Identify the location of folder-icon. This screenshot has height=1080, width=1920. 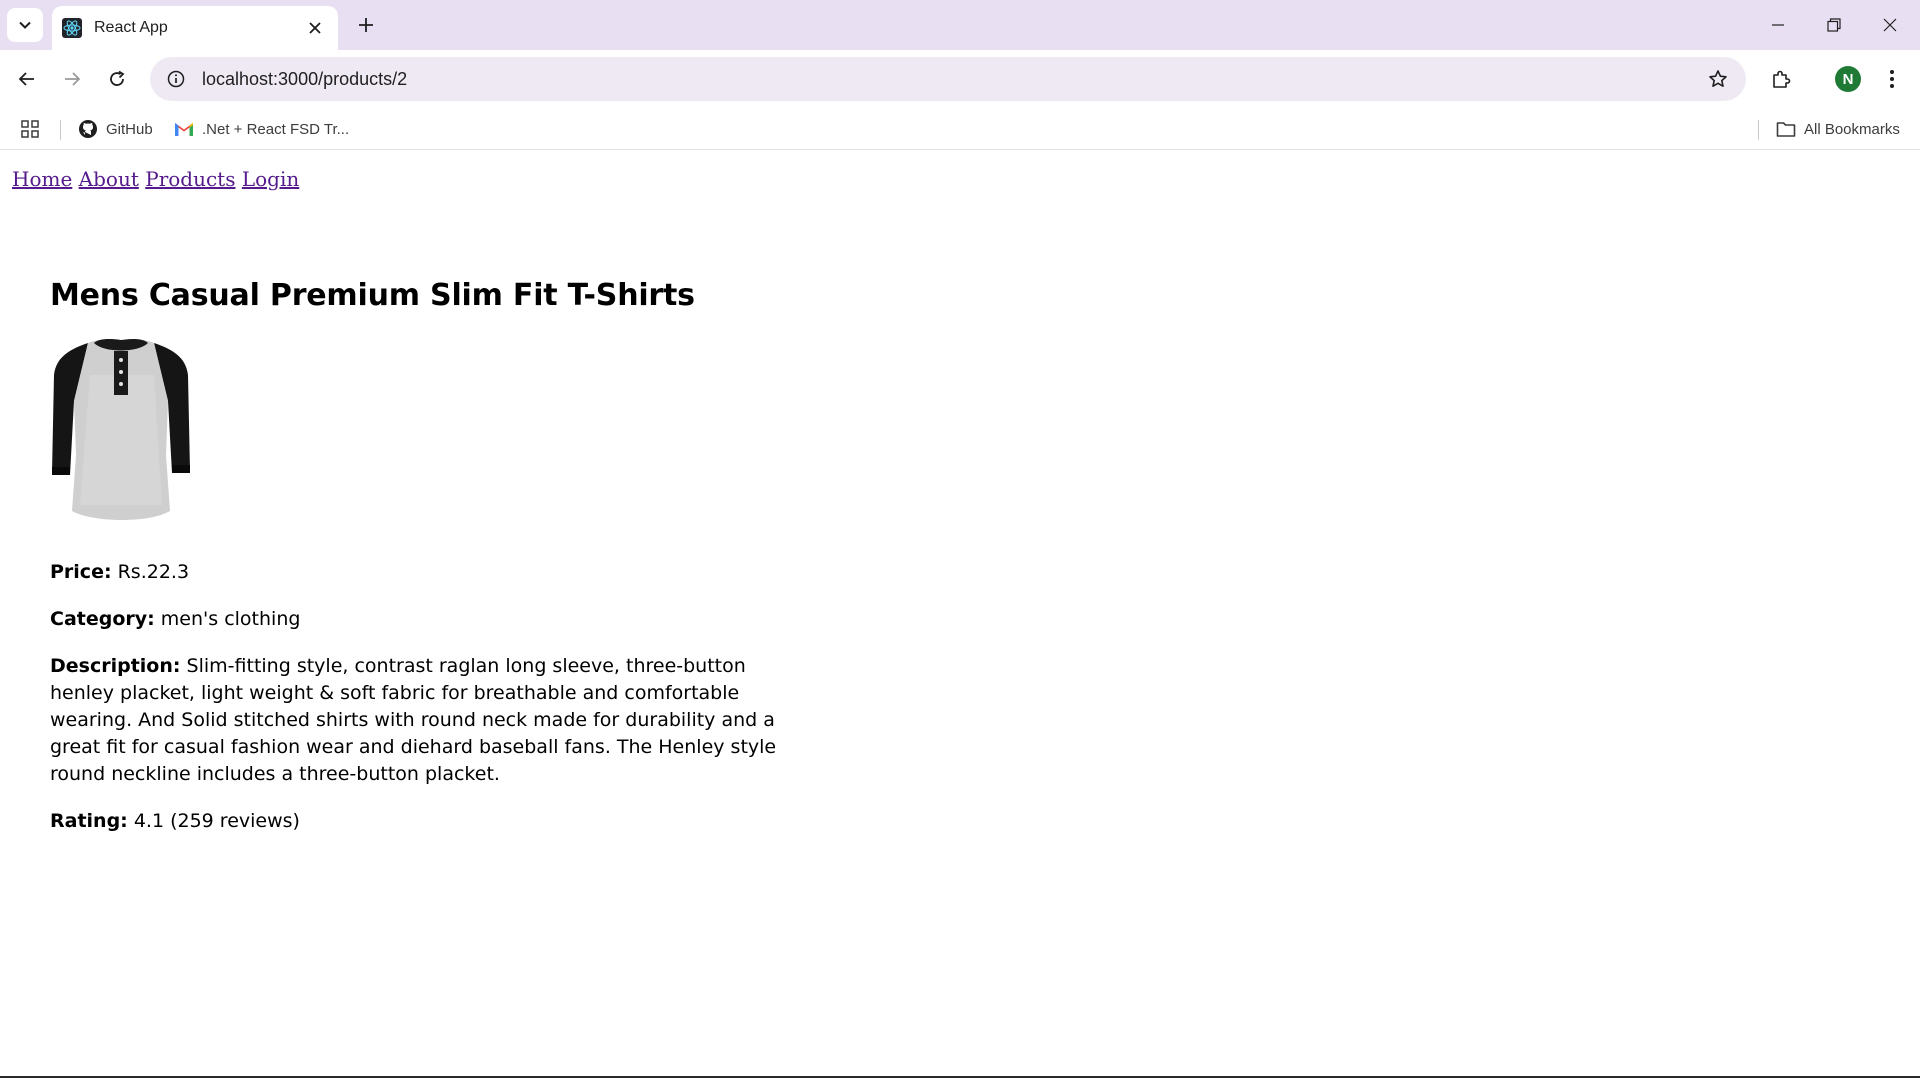
(1786, 129).